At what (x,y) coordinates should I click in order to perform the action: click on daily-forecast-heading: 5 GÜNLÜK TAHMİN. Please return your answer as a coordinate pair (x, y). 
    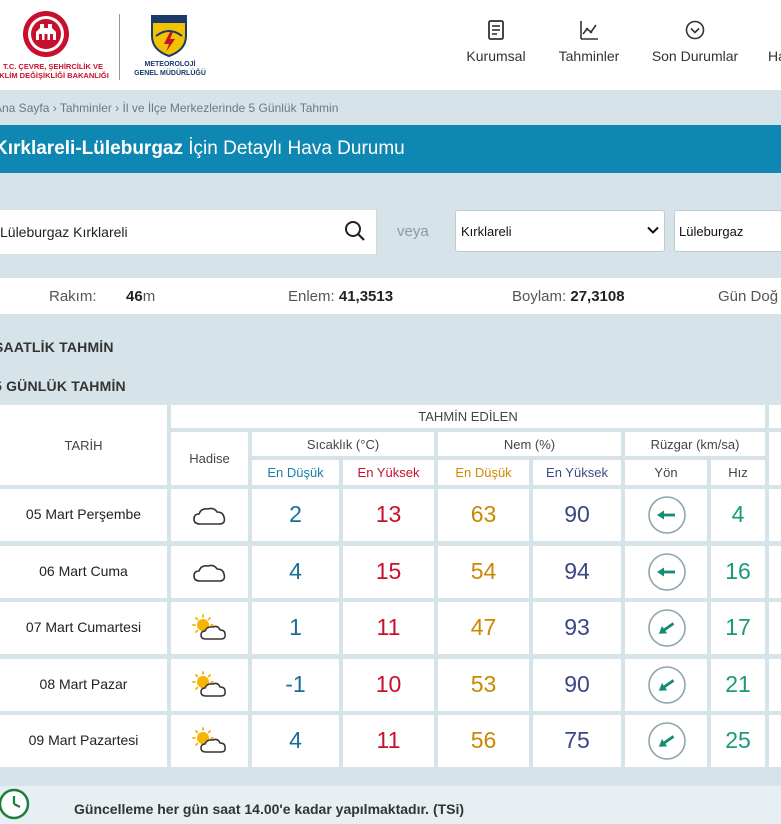
    Looking at the image, I should click on (63, 386).